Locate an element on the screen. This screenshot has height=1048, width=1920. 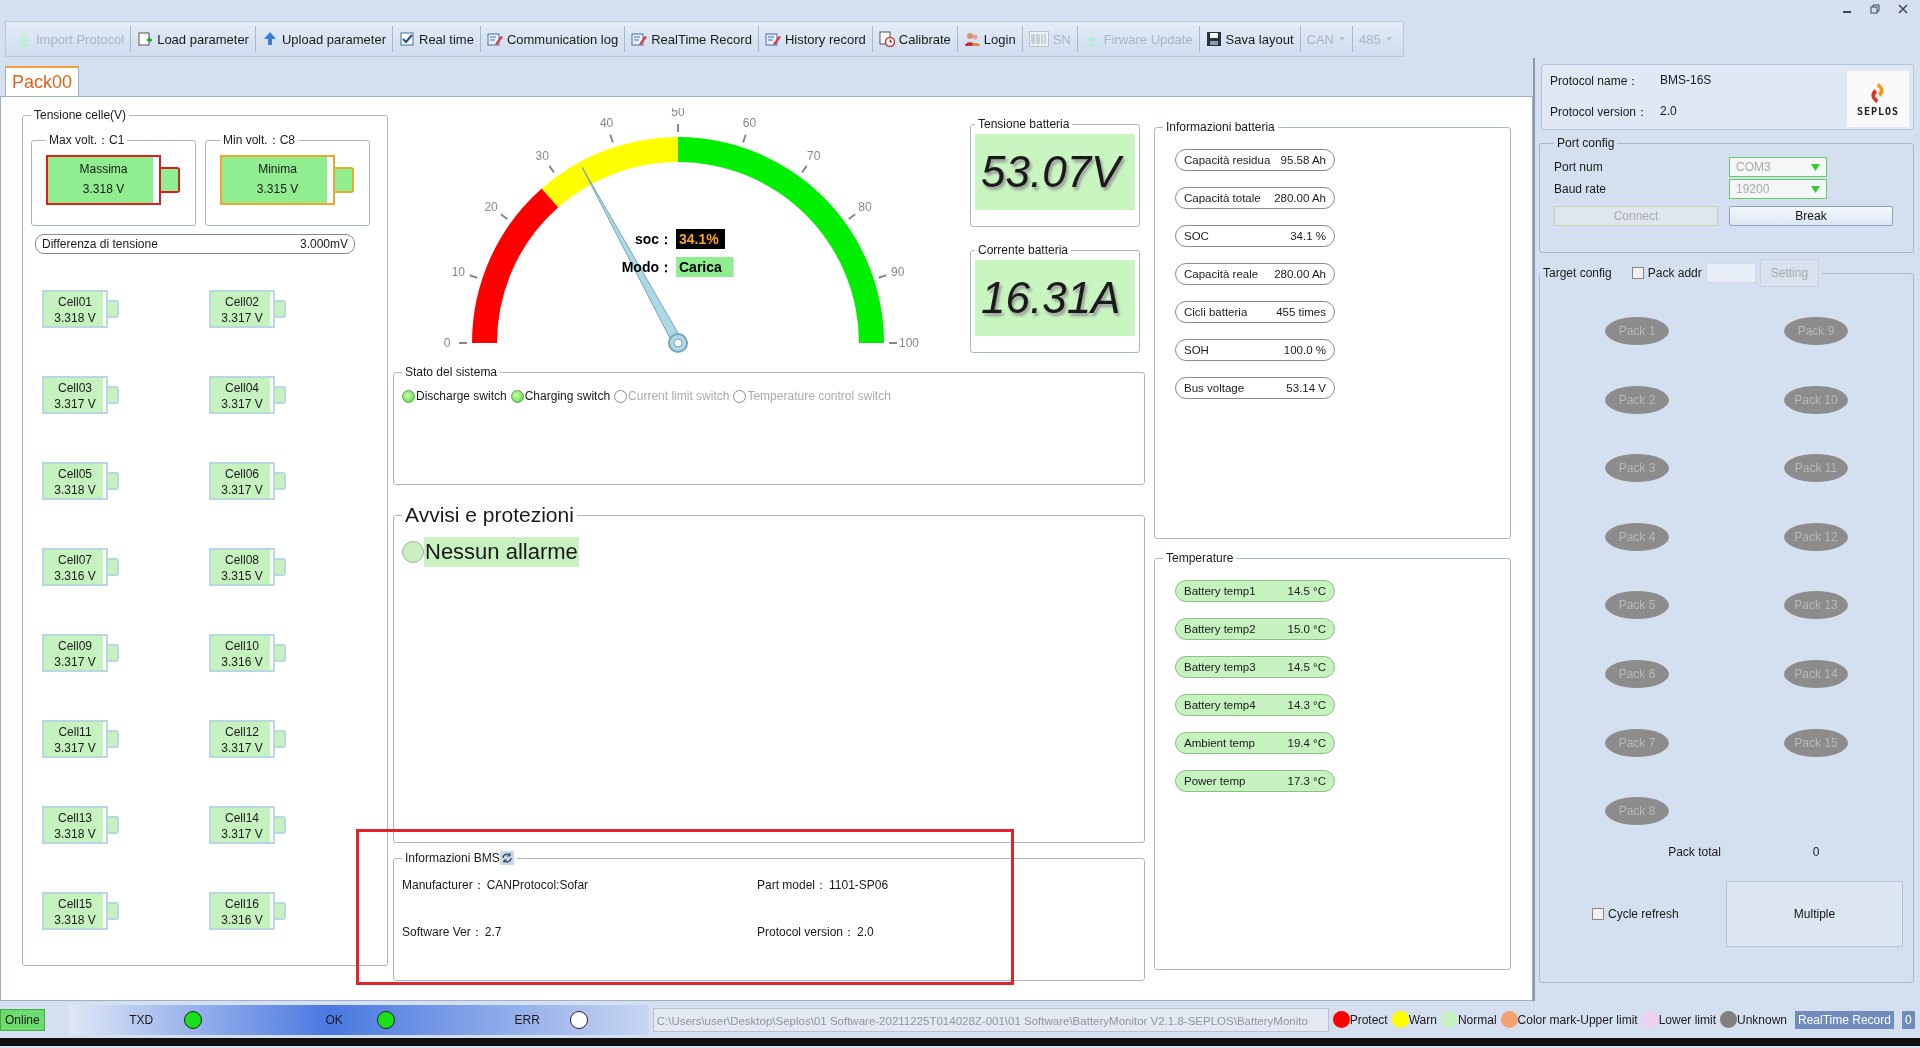
toolbar-button: Load parameter is located at coordinates (192, 39).